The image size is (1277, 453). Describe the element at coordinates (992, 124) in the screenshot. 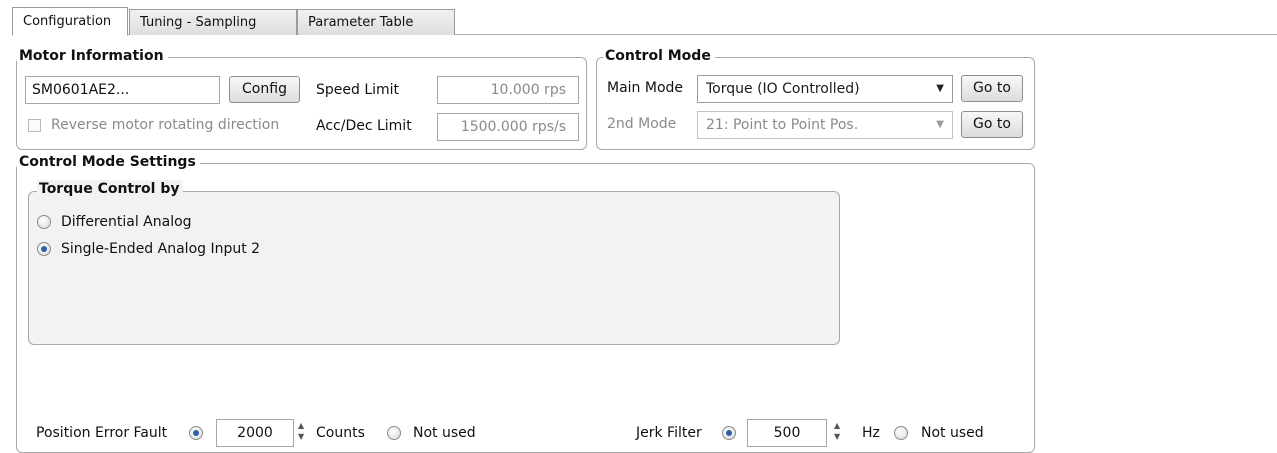

I see `second-mode-goto-button: Go to` at that location.